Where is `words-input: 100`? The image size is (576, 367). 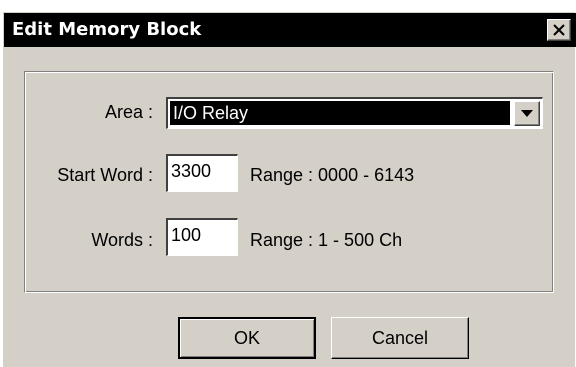 words-input: 100 is located at coordinates (202, 237).